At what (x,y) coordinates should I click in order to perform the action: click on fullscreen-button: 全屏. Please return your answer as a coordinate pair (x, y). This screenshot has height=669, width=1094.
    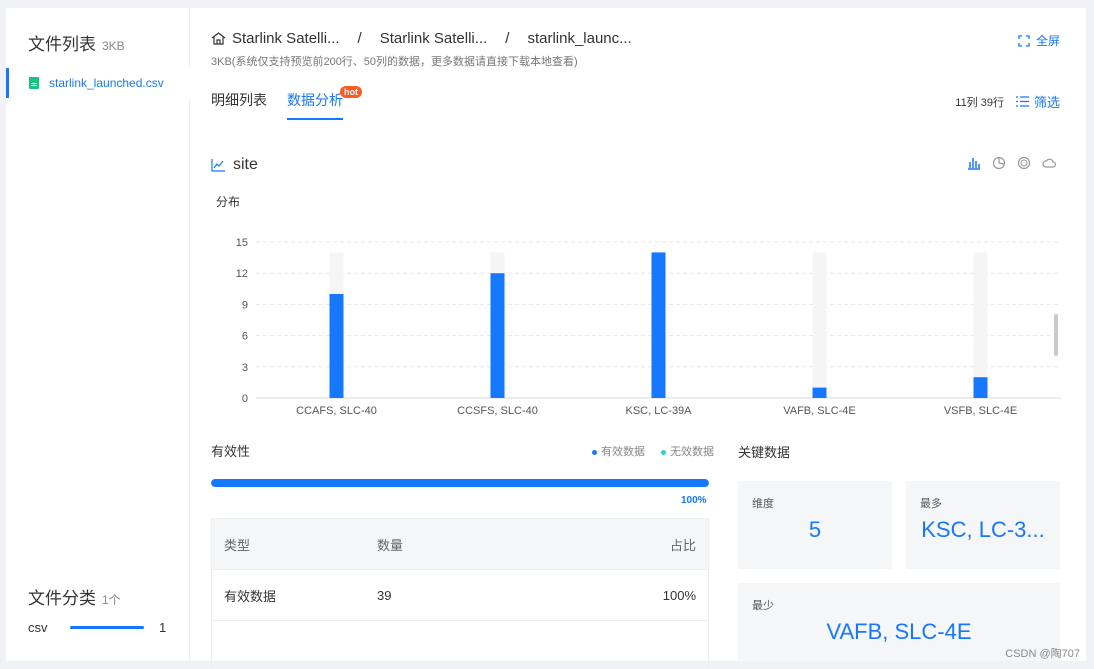
    Looking at the image, I should click on (1039, 40).